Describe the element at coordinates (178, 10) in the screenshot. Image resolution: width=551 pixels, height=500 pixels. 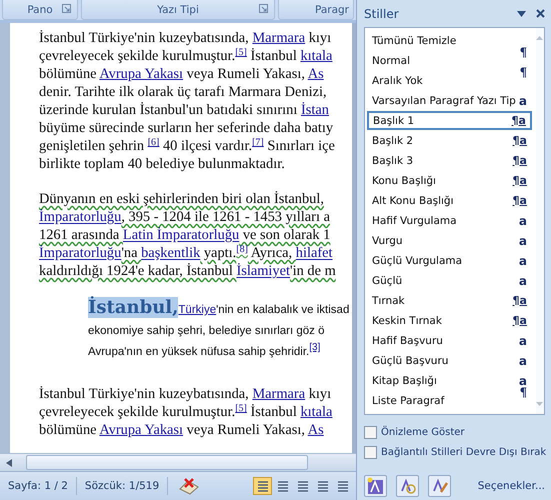
I see `ribbon-group-label: Yazı Tipi` at that location.